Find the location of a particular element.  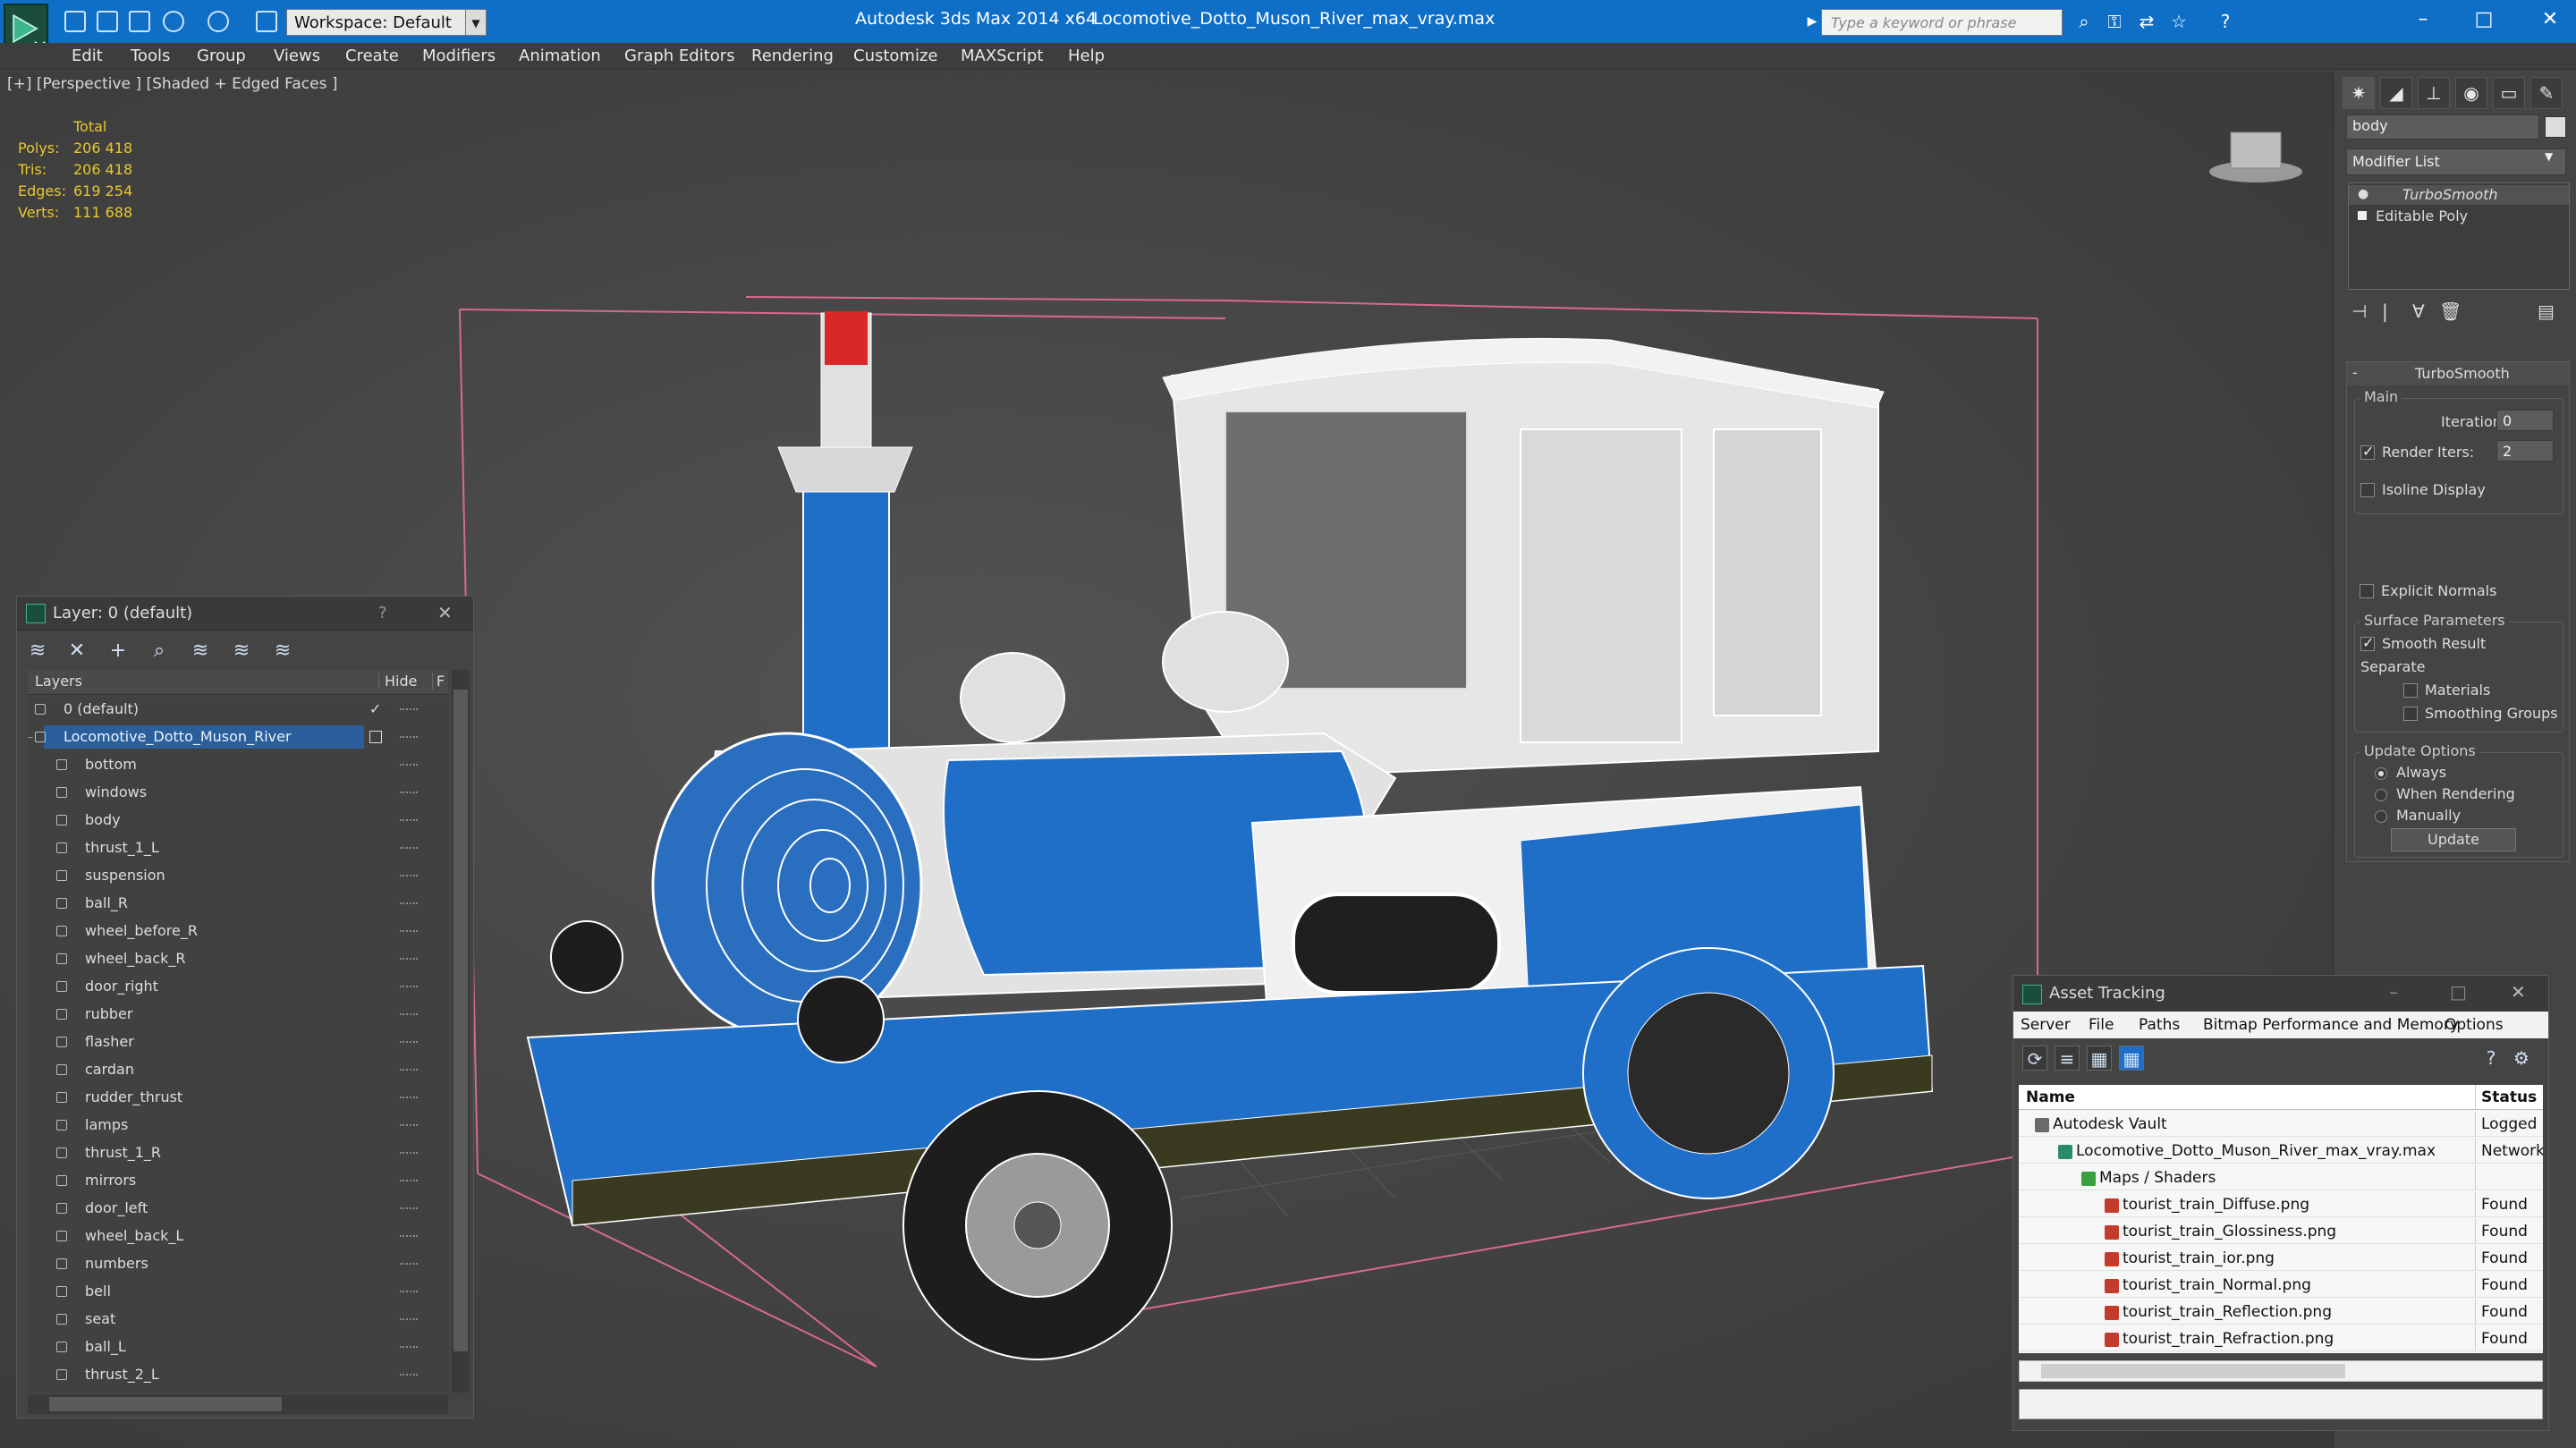

current-layer-check-icon: ✓ is located at coordinates (375, 709).